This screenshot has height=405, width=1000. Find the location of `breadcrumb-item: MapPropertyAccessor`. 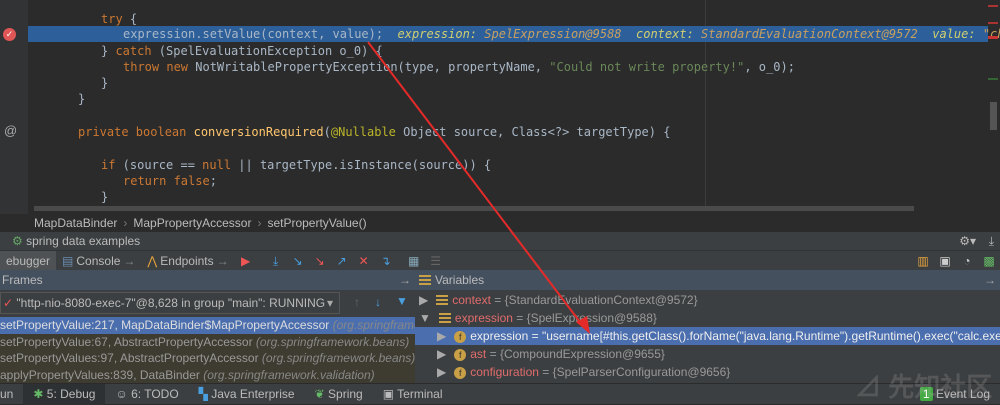

breadcrumb-item: MapPropertyAccessor is located at coordinates (192, 223).